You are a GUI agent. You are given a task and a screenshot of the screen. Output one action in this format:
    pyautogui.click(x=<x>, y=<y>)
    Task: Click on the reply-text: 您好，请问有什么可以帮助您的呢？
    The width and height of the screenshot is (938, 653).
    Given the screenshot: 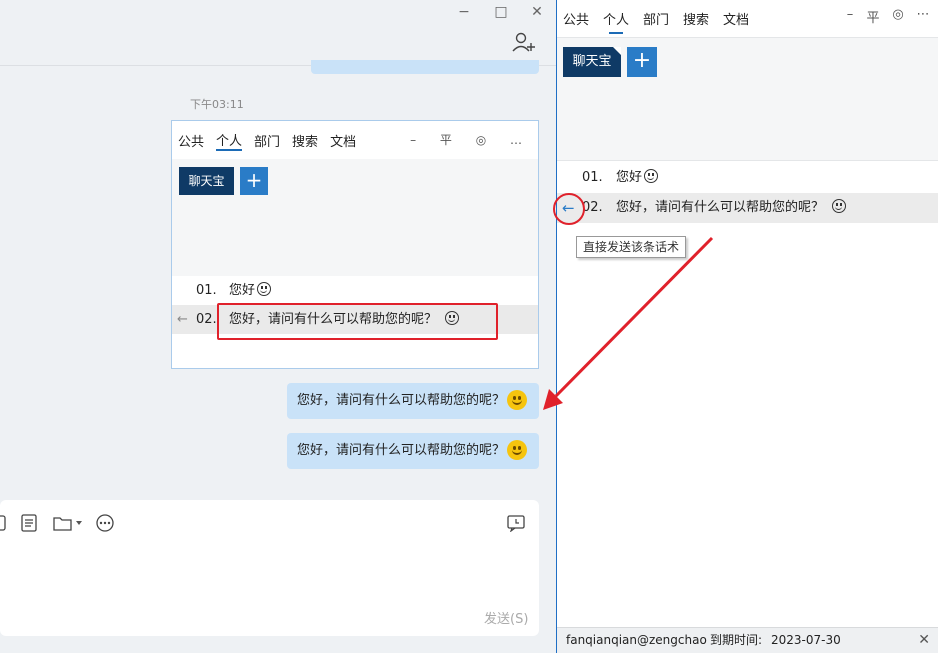 What is the action you would take?
    pyautogui.click(x=731, y=208)
    